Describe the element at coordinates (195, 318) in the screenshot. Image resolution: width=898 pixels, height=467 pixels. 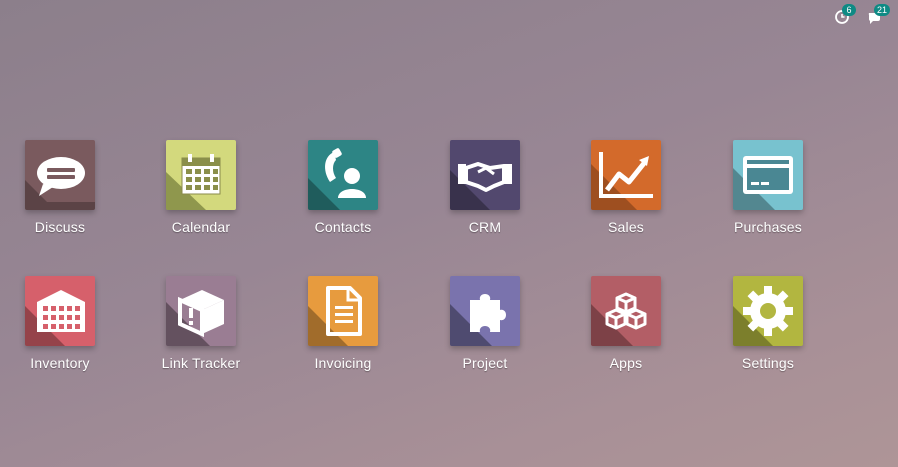
I see `package-box-icon` at that location.